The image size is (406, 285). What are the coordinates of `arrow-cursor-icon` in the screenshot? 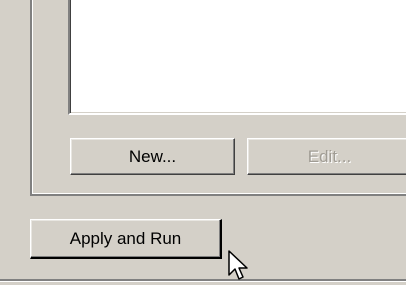 It's located at (238, 265).